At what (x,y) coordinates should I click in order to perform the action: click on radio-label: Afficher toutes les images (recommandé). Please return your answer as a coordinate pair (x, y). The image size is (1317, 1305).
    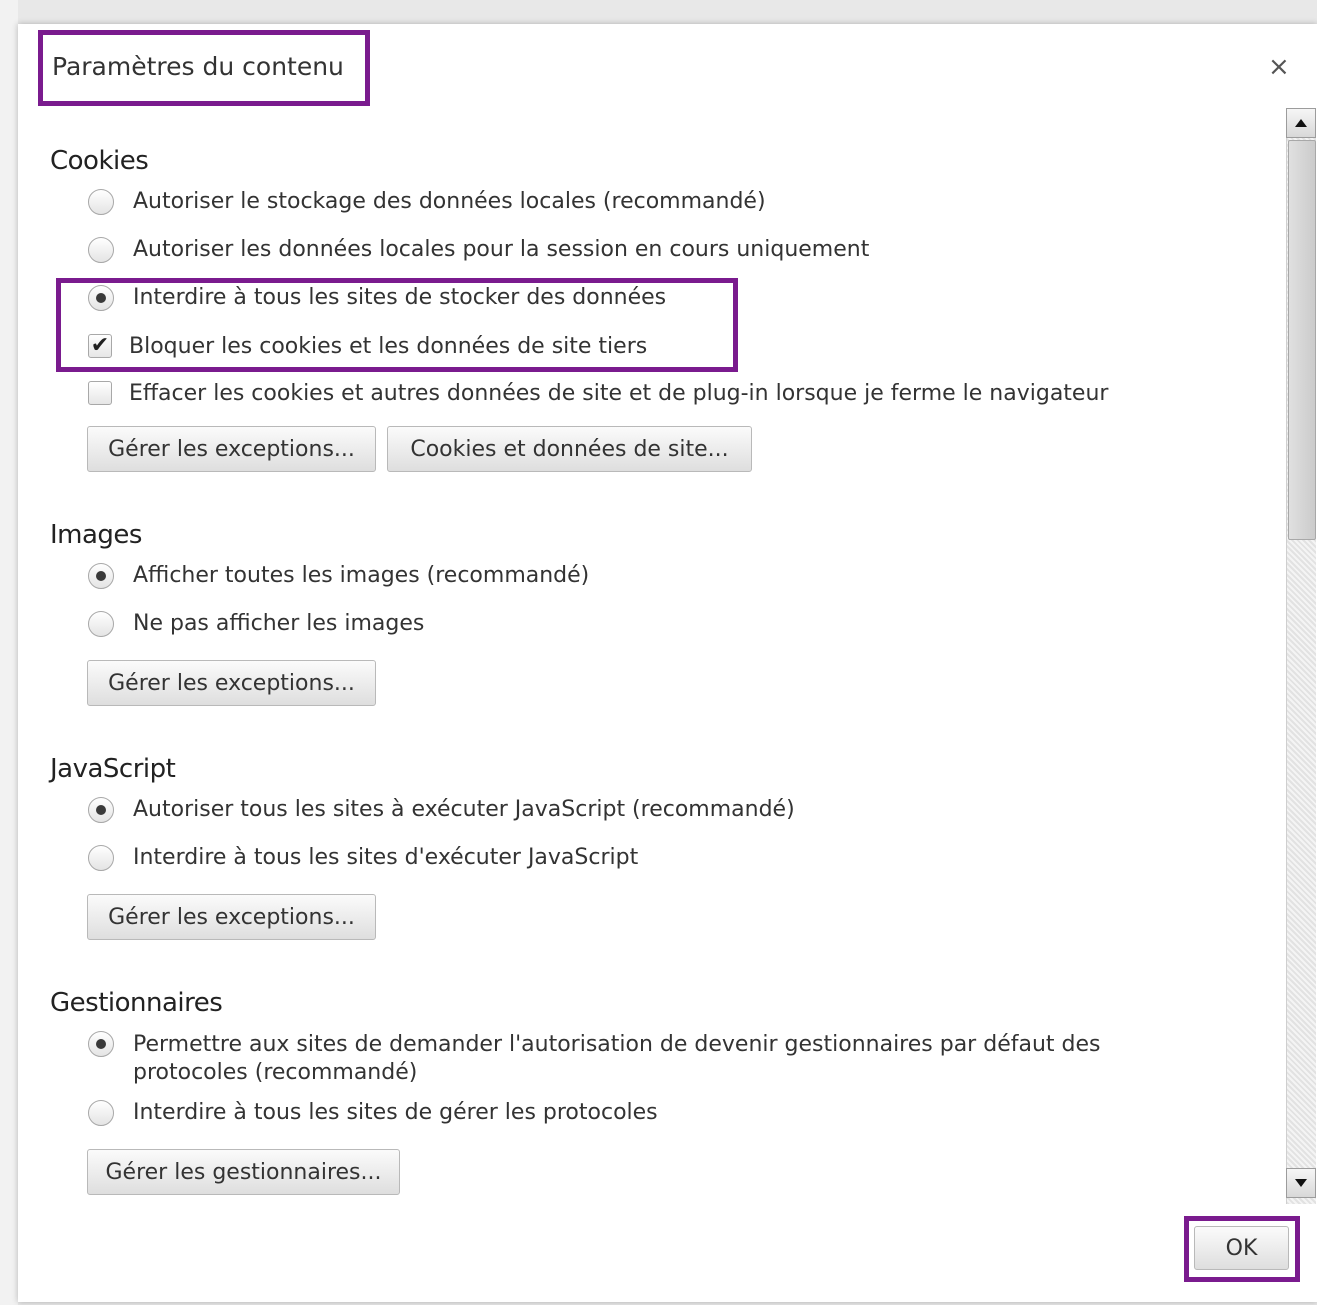
    Looking at the image, I should click on (361, 575).